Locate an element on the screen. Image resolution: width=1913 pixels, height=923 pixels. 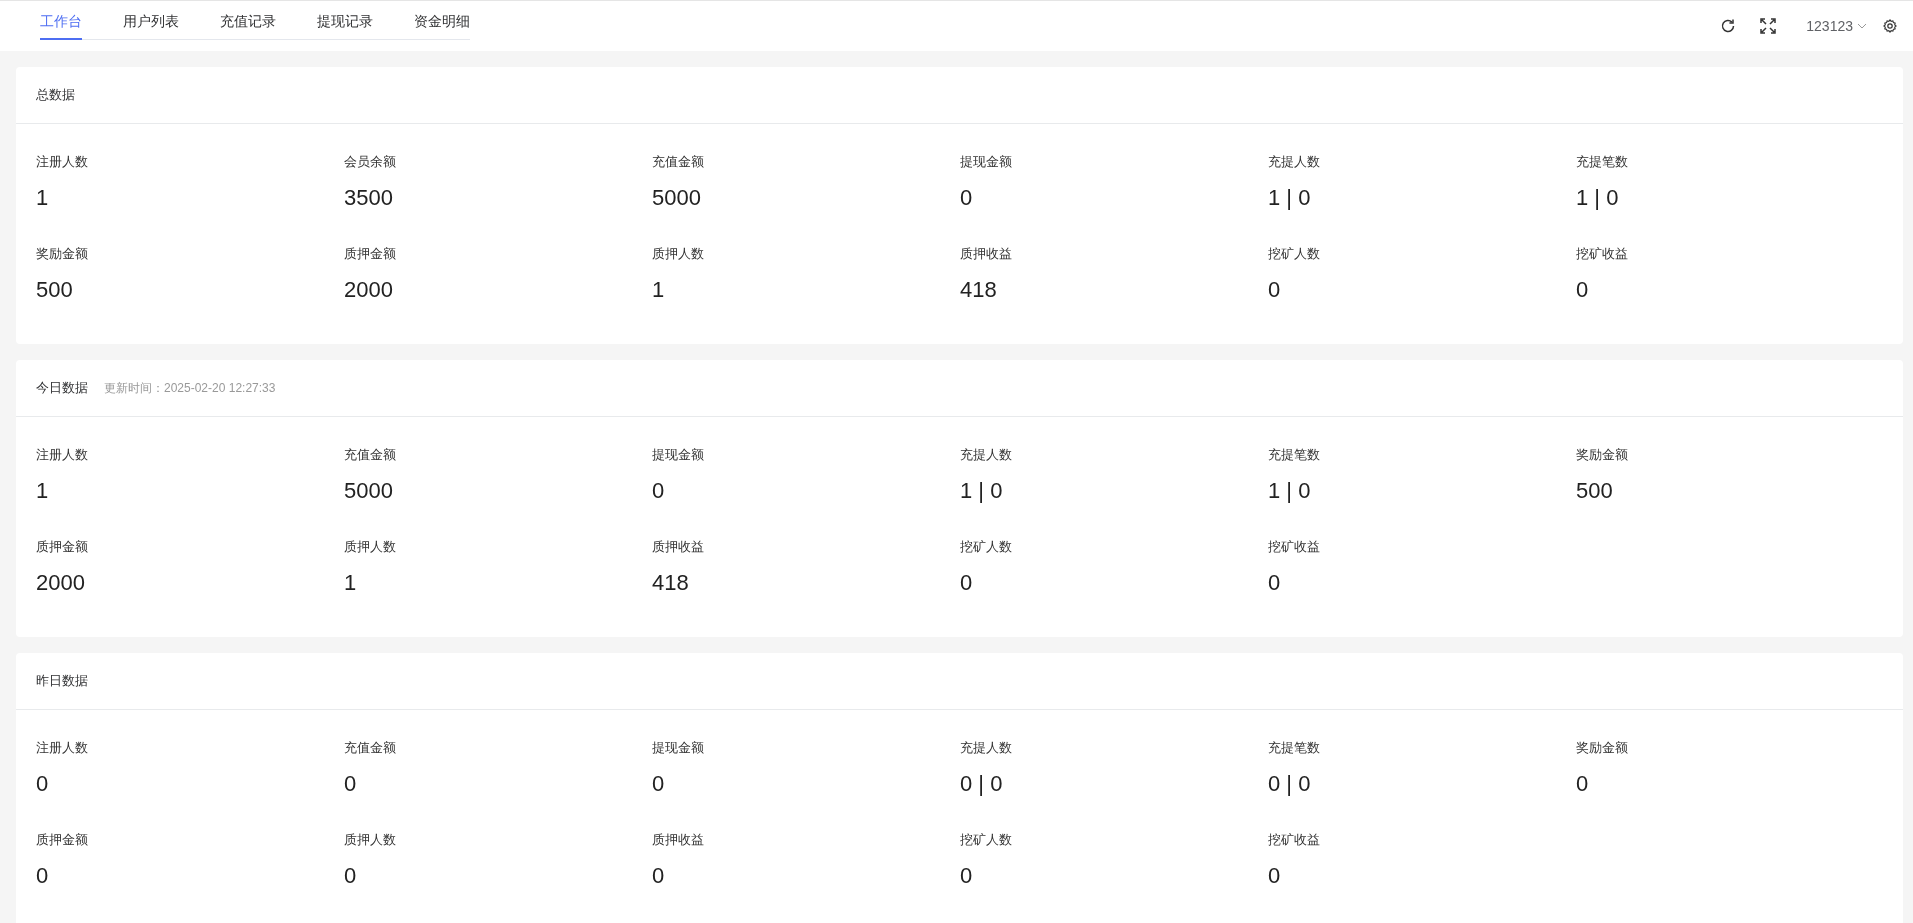
fullscreen-icon is located at coordinates (1768, 26).